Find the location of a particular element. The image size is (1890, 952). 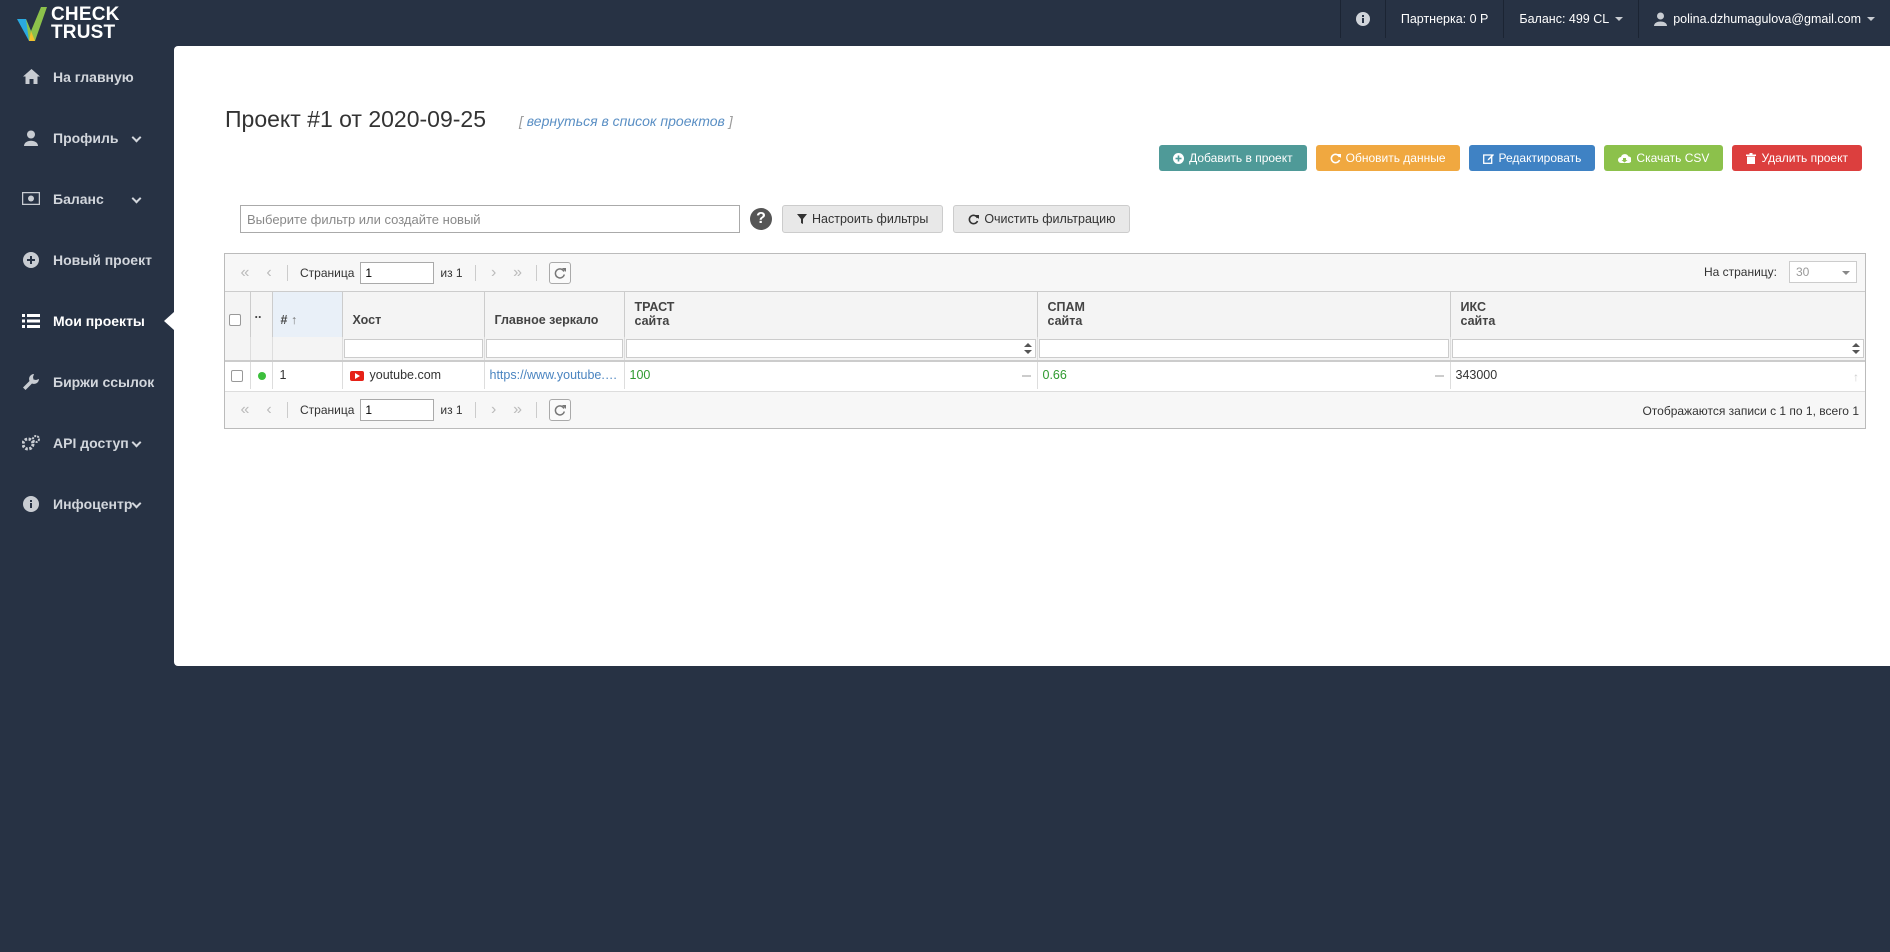

info-button is located at coordinates (1362, 19).